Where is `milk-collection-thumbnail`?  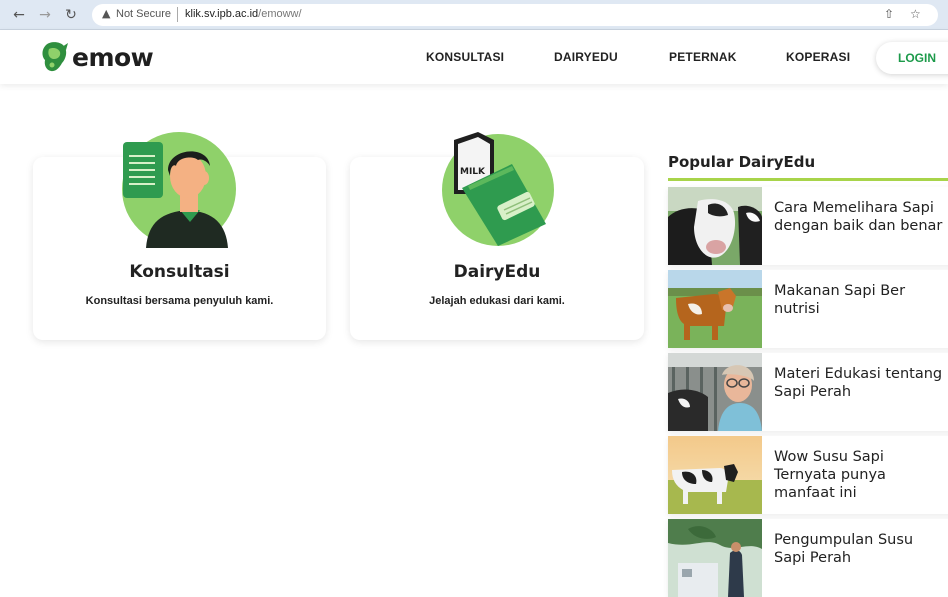 milk-collection-thumbnail is located at coordinates (715, 558).